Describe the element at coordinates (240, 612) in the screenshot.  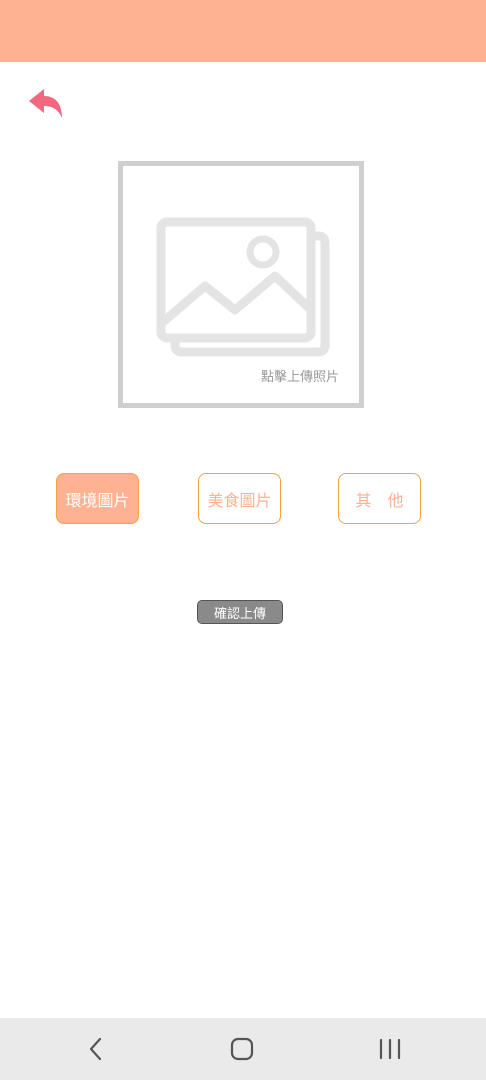
I see `confirm-upload-button: 確認上傳` at that location.